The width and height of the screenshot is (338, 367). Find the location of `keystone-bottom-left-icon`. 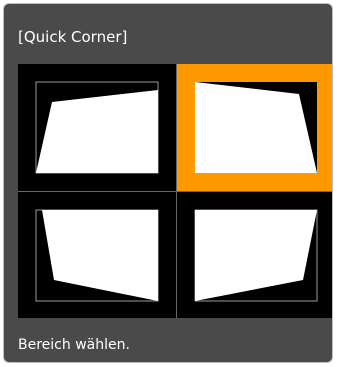

keystone-bottom-left-icon is located at coordinates (97, 255).